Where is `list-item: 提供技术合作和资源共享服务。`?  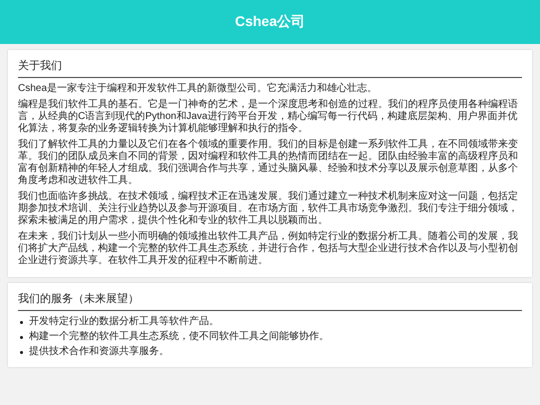
list-item: 提供技术合作和资源共享服务。 is located at coordinates (99, 352).